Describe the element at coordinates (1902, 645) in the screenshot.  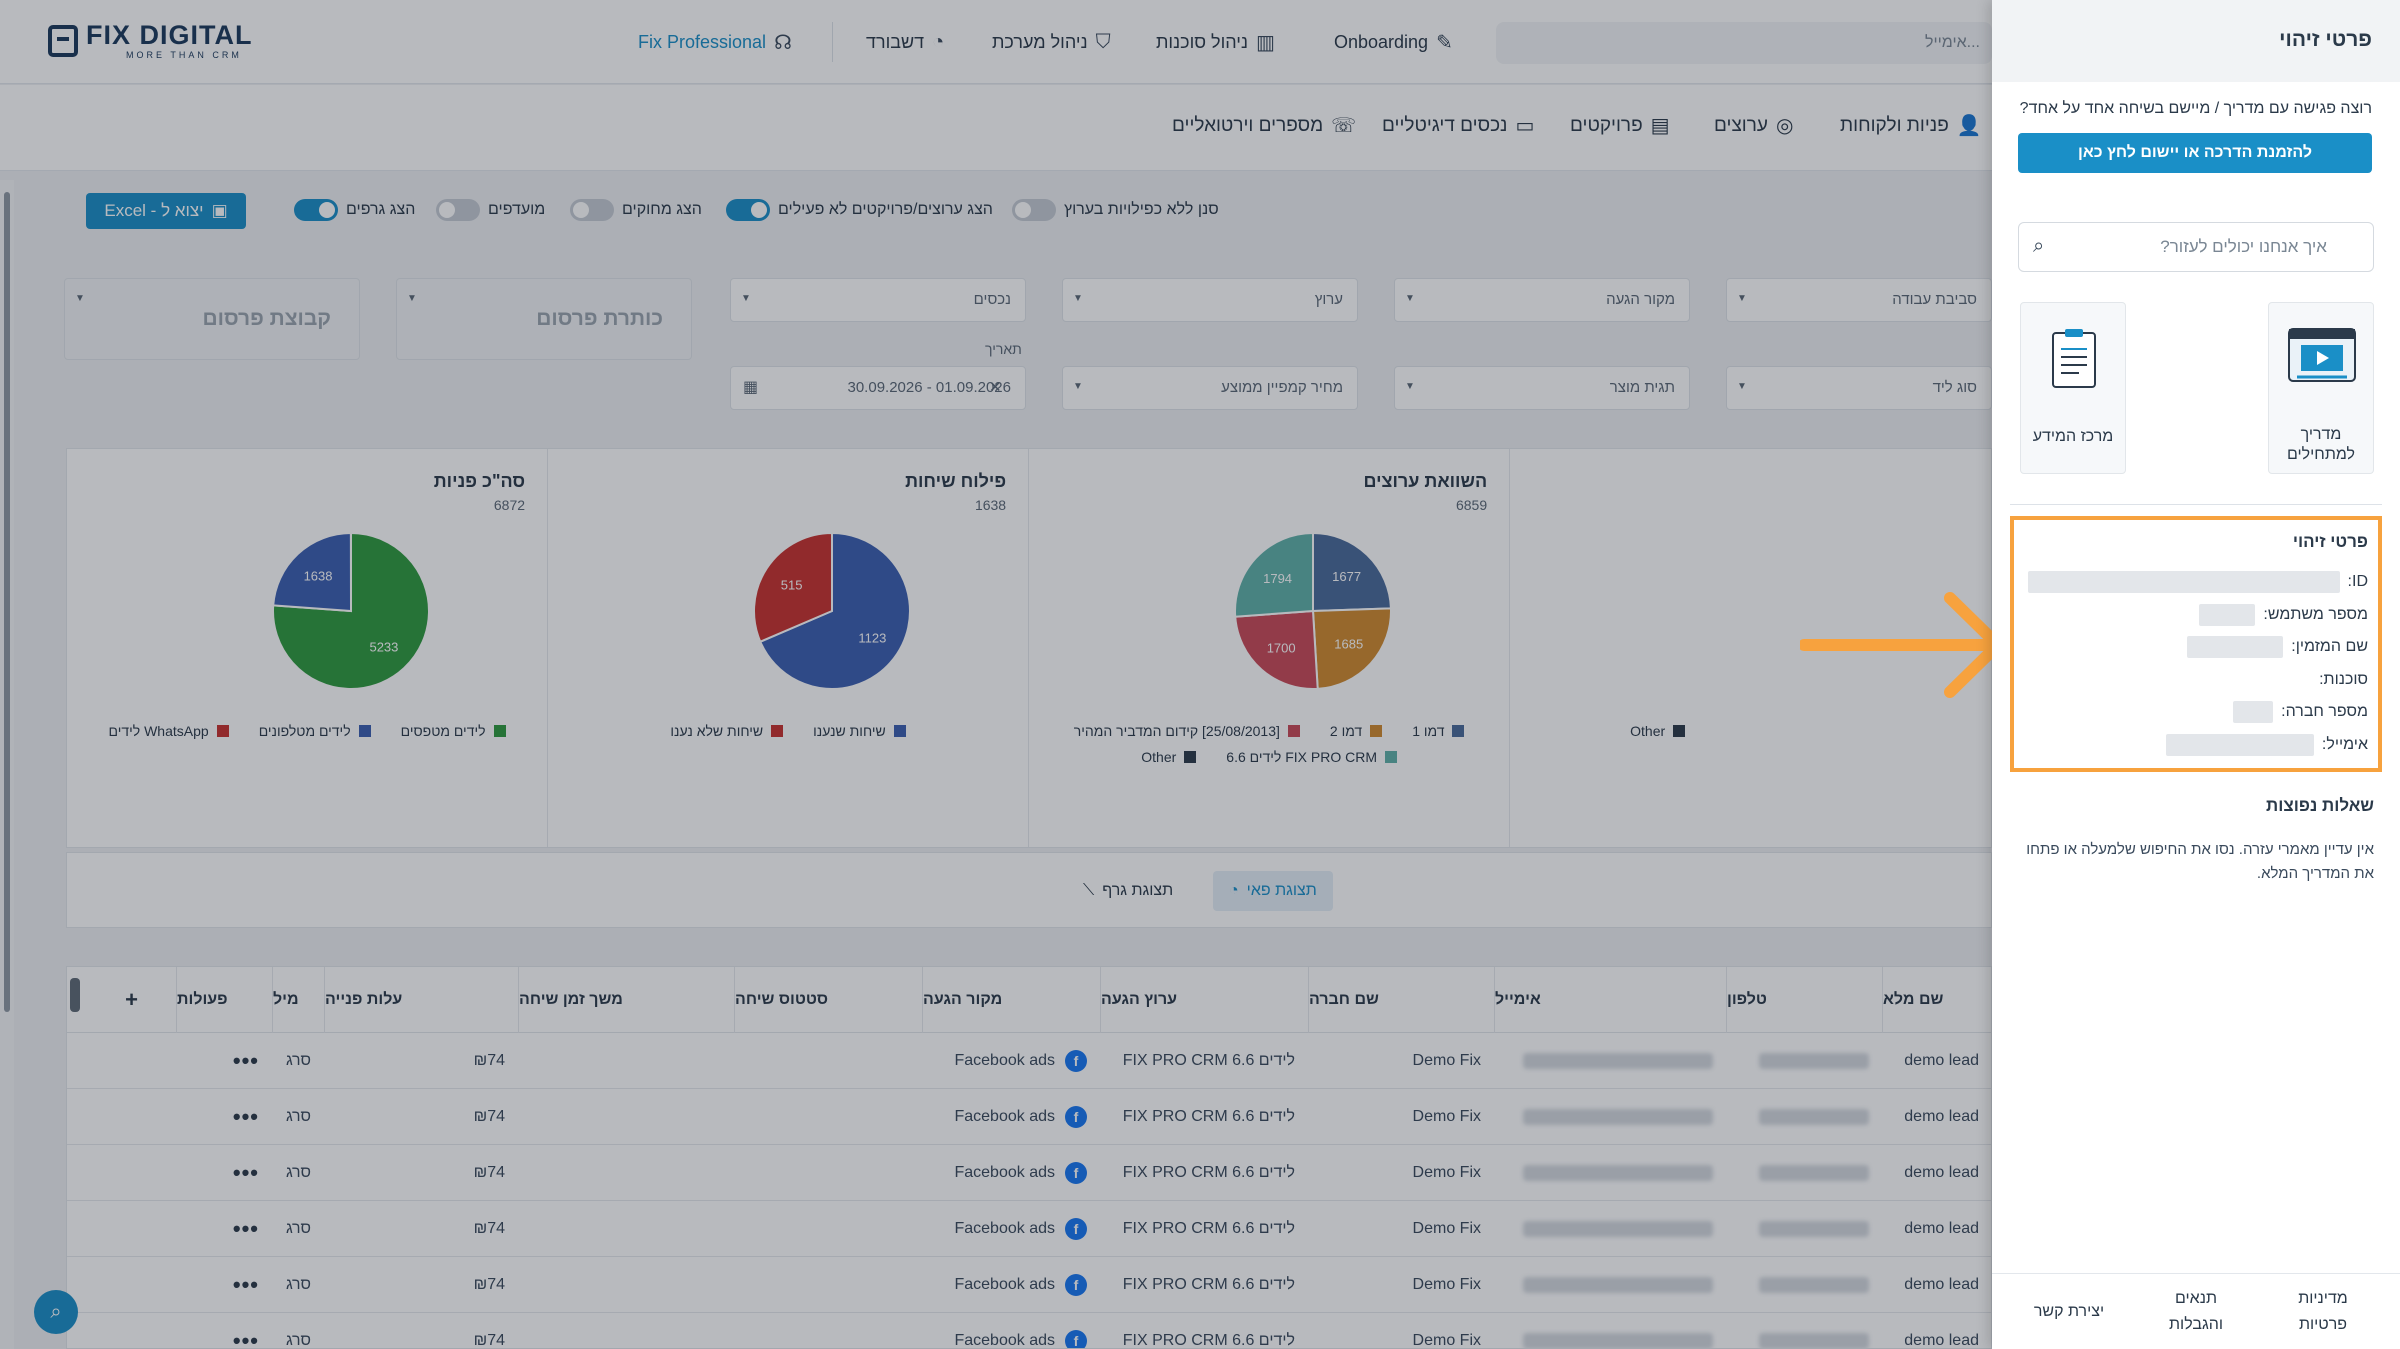
I see `highlight-arrow-icon` at that location.